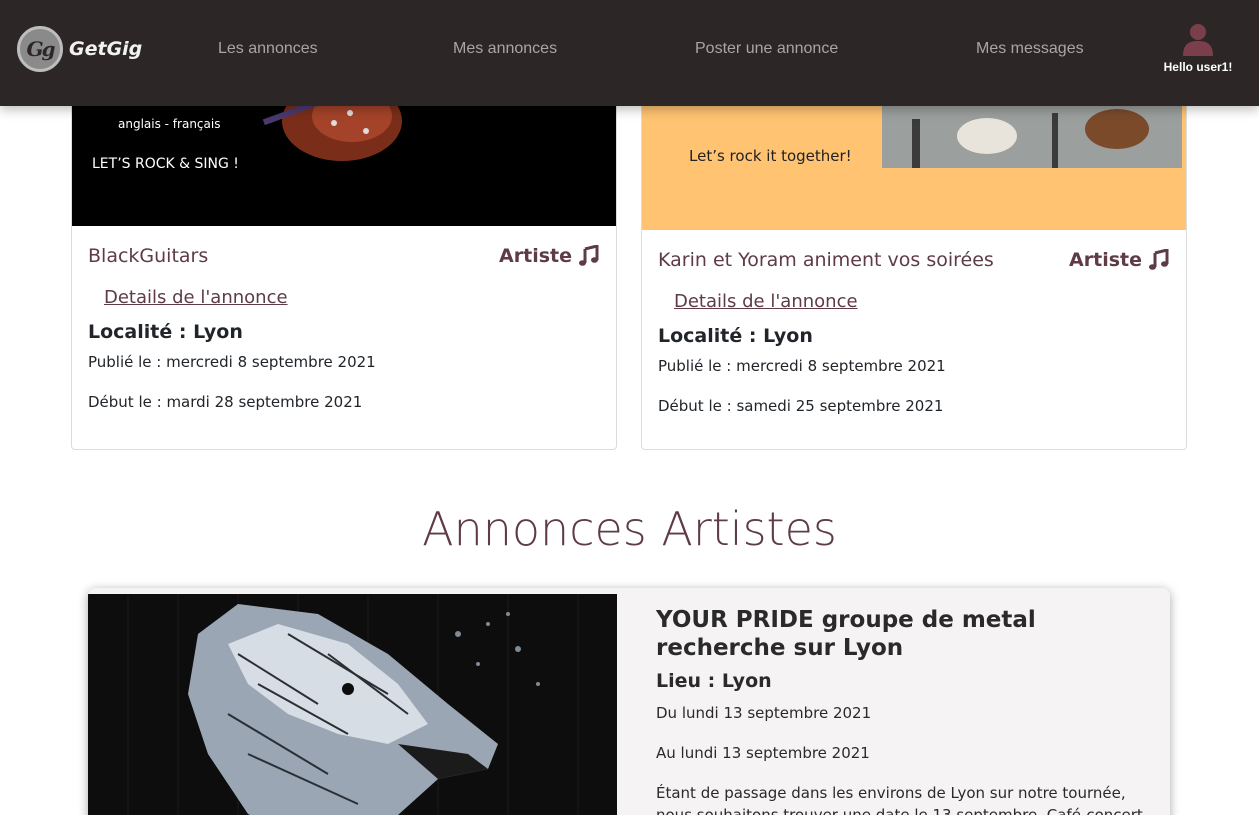 This screenshot has width=1259, height=815. I want to click on image-caption: LET’S ROCK & SING !, so click(165, 164).